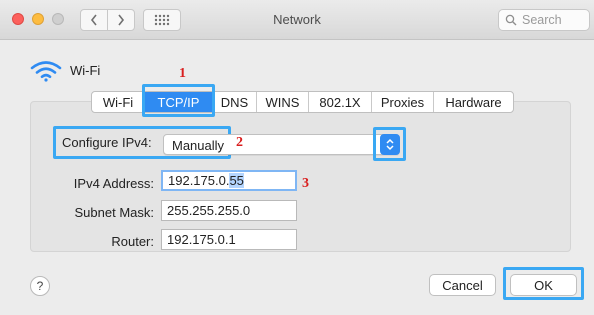  I want to click on ipv4-address-label: IPv4 Address:, so click(113, 183).